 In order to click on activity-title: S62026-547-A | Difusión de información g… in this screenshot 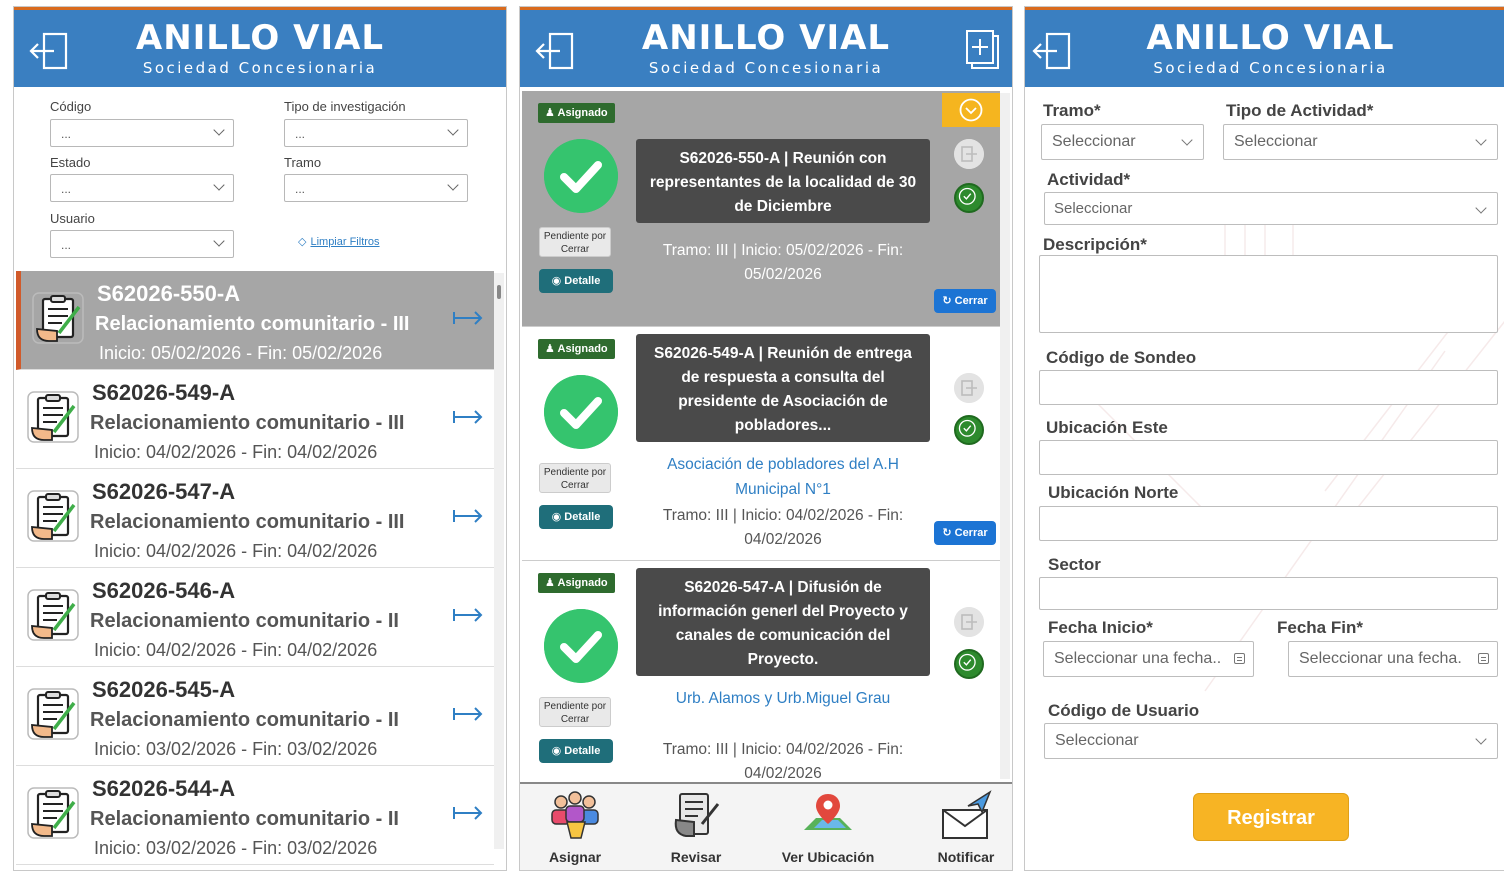, I will do `click(783, 622)`.